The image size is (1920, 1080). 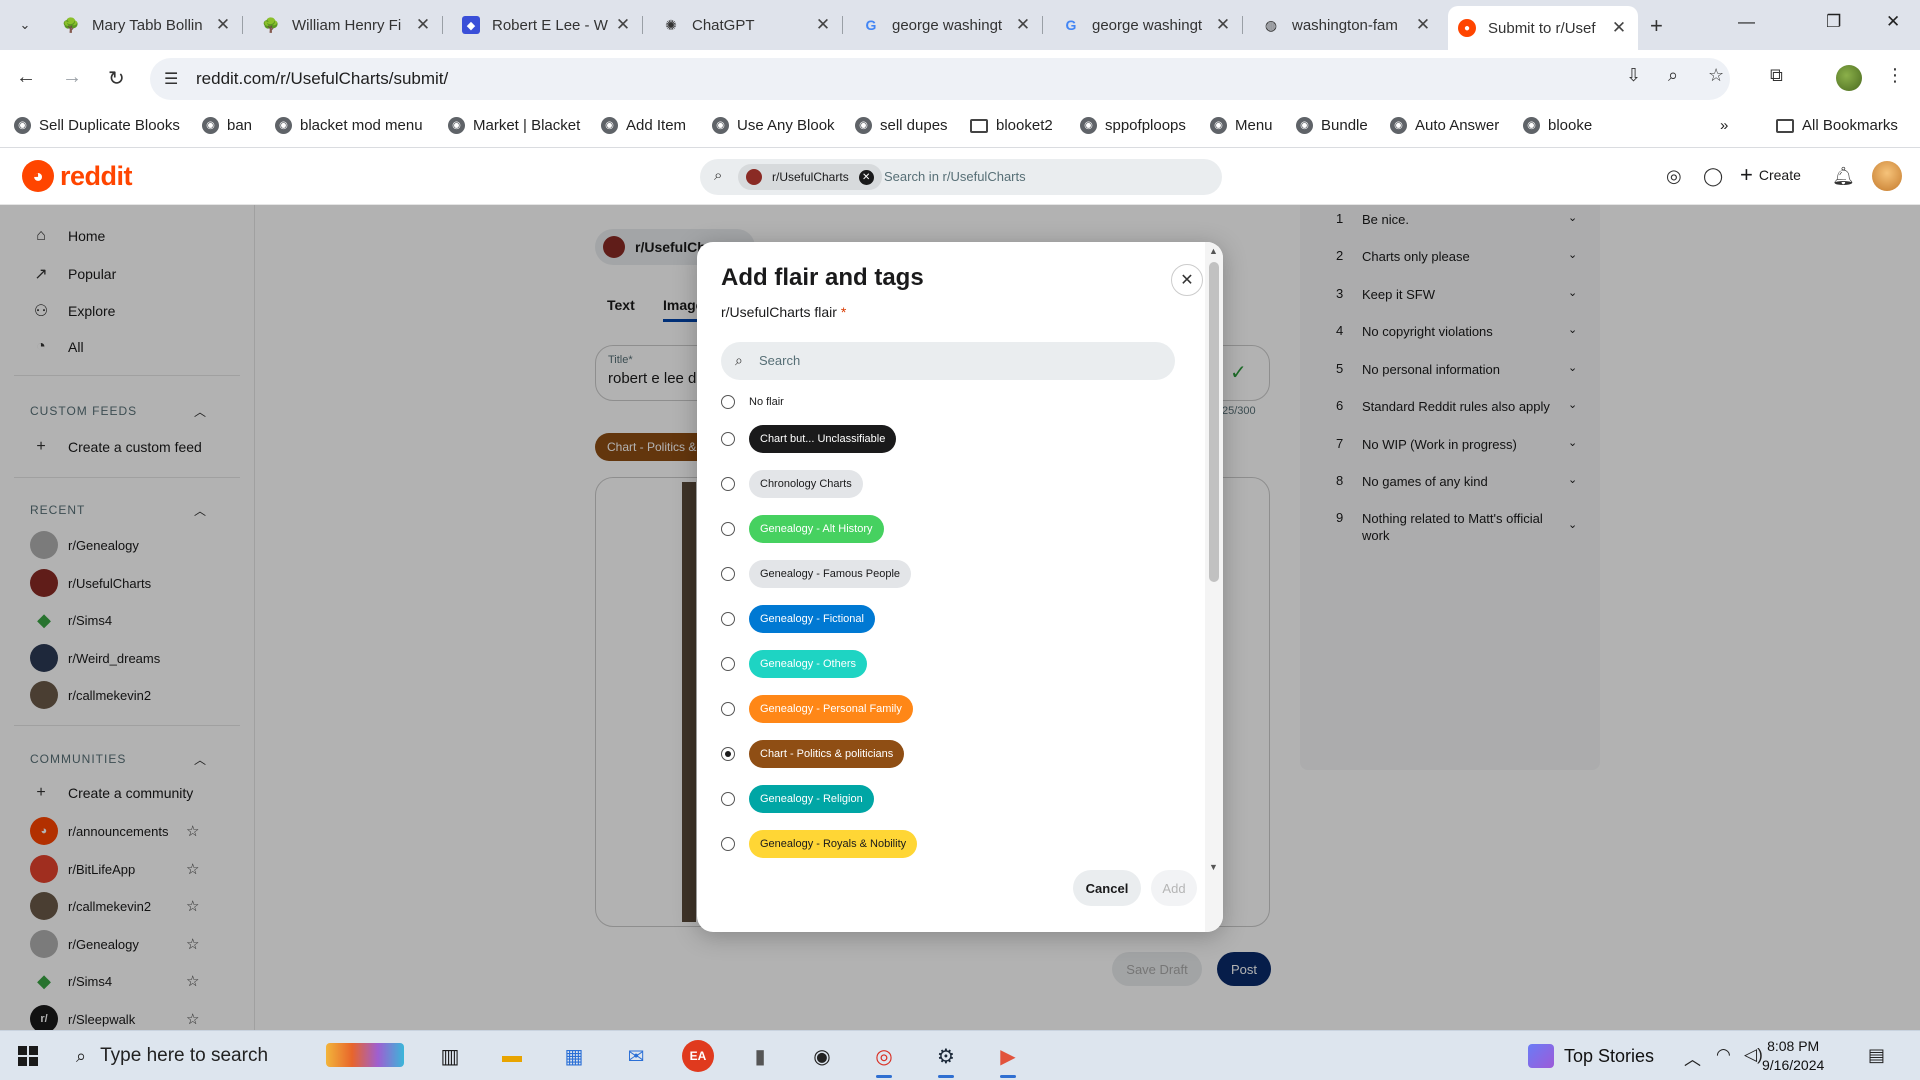 What do you see at coordinates (1776, 75) in the screenshot?
I see `extensions-icon: ⧉` at bounding box center [1776, 75].